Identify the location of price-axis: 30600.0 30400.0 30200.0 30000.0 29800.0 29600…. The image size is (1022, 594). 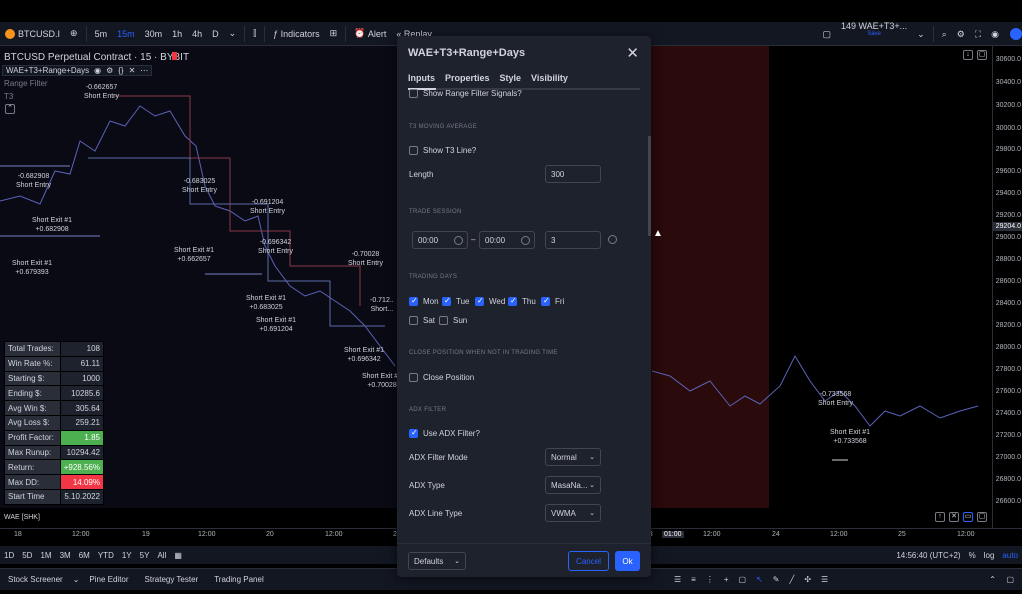
(1007, 287).